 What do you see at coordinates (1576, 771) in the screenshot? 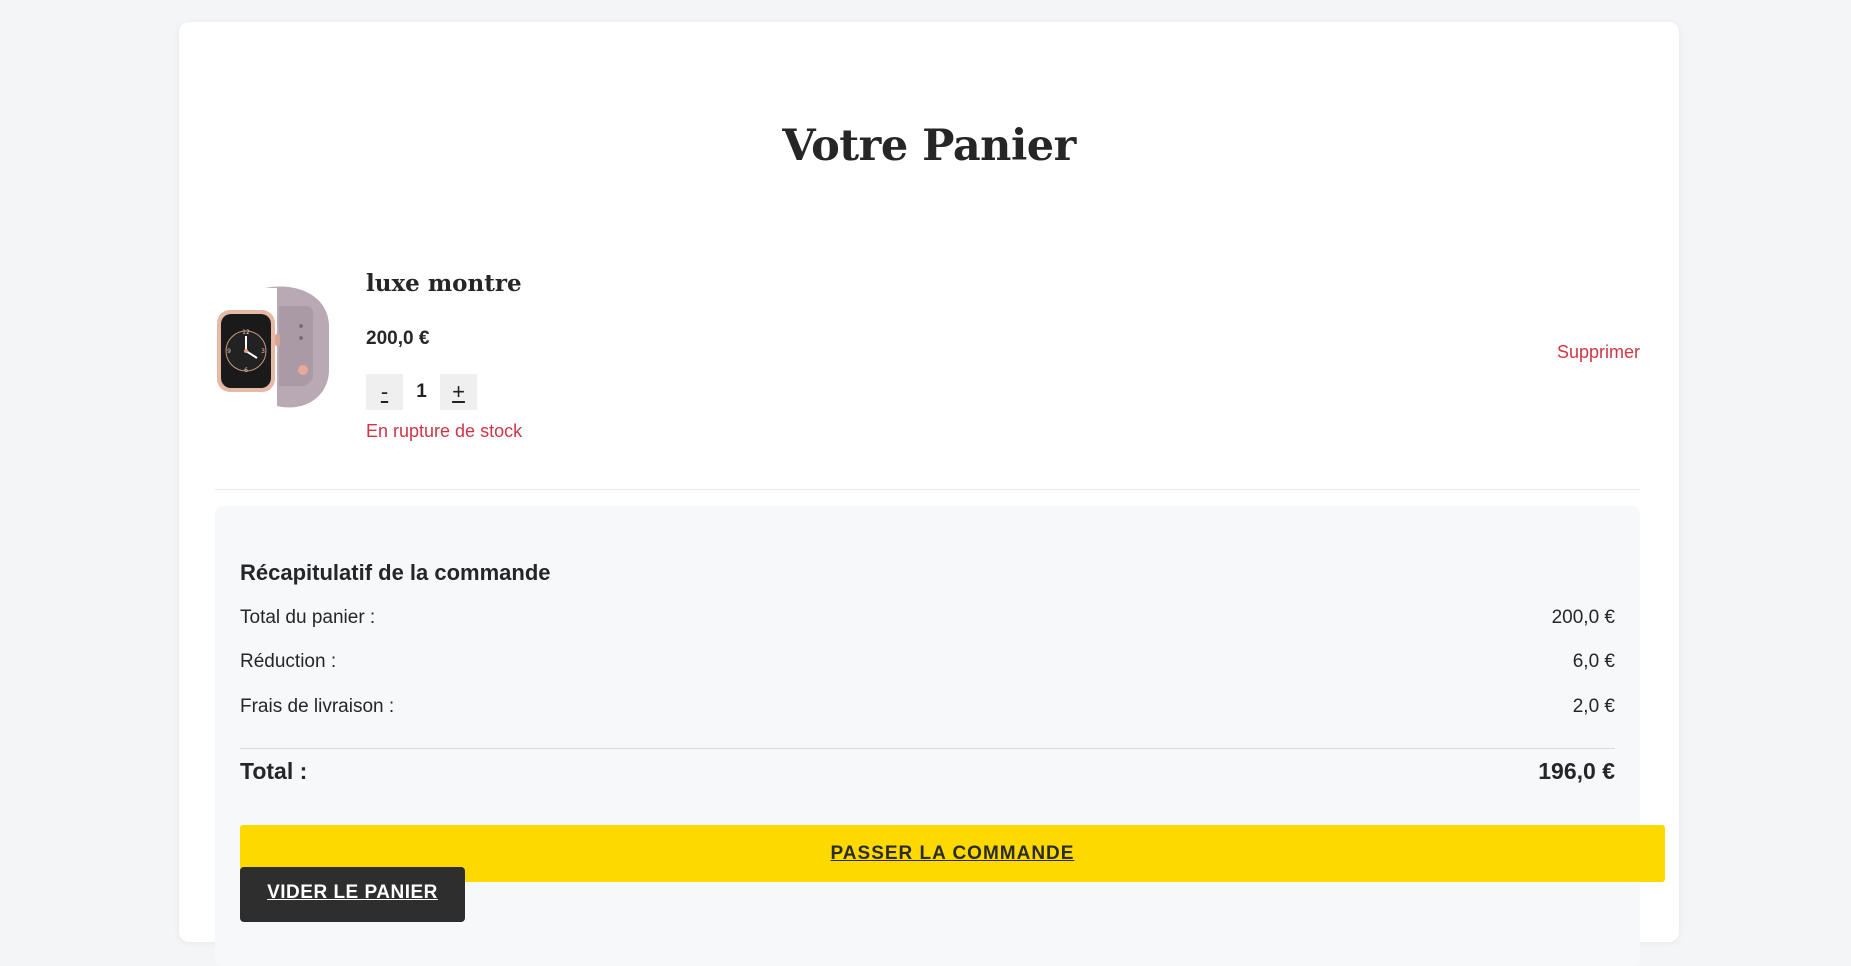
I see `total-value: 196,0 €` at bounding box center [1576, 771].